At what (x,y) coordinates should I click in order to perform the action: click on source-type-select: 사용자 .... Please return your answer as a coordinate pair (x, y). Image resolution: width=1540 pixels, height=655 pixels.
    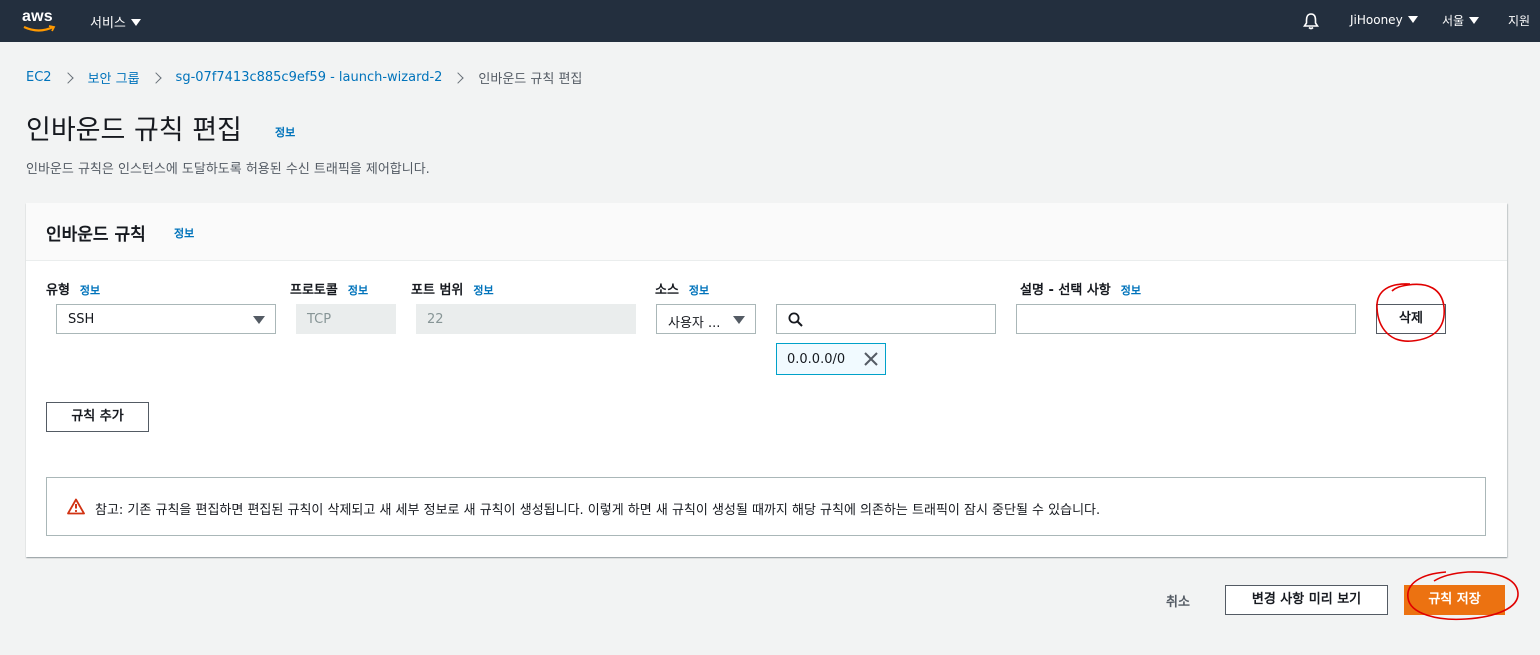
    Looking at the image, I should click on (706, 319).